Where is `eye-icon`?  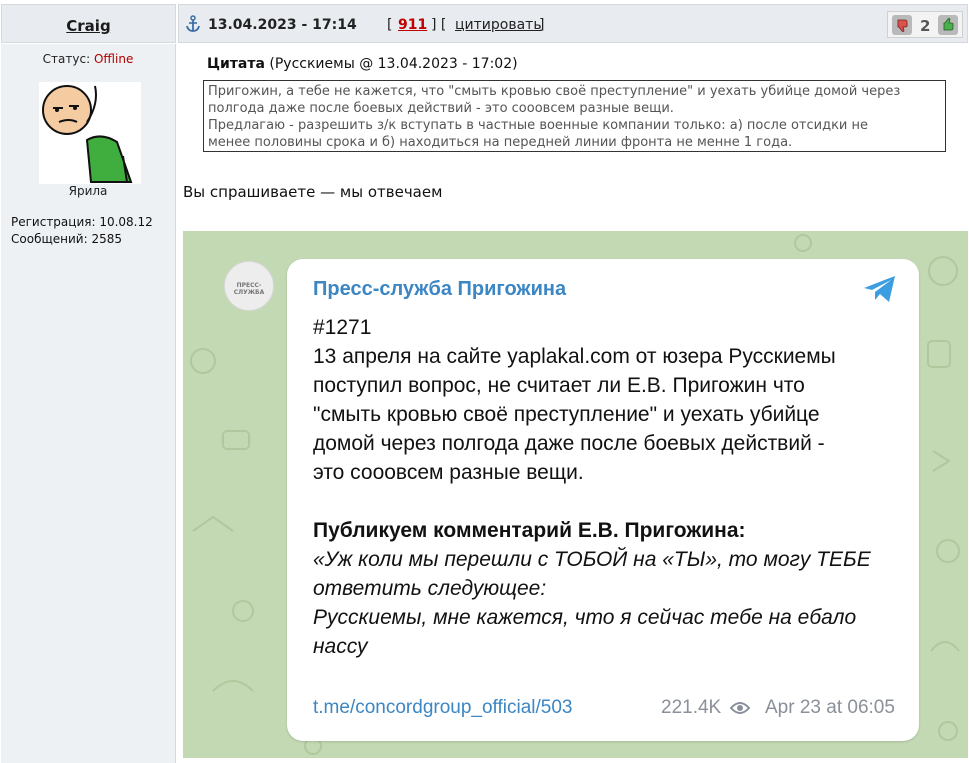 eye-icon is located at coordinates (740, 708).